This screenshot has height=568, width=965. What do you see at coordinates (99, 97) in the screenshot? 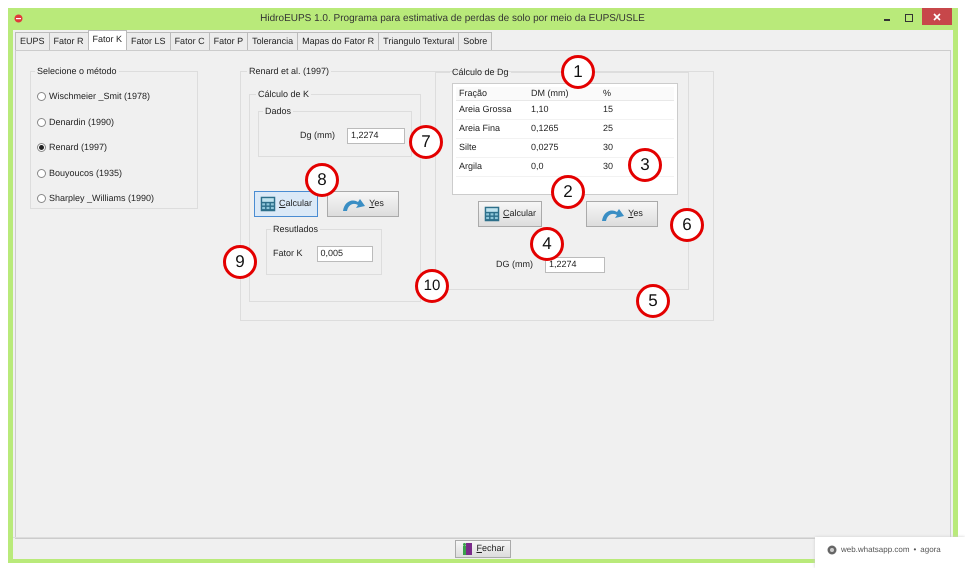
I see `radio-label: Wischmeier _Smit (1978)` at bounding box center [99, 97].